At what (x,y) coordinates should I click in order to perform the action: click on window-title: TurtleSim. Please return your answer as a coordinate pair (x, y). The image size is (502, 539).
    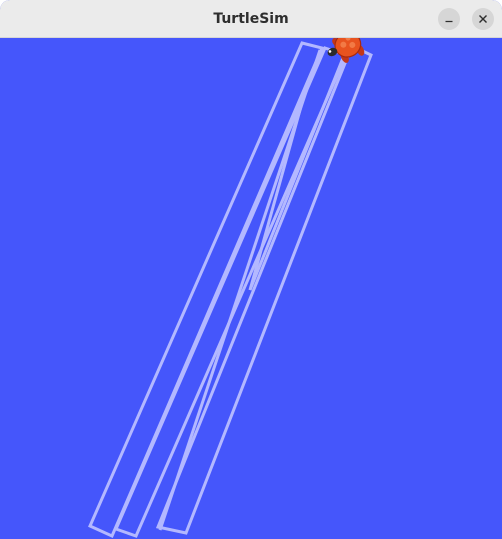
    Looking at the image, I should click on (251, 19).